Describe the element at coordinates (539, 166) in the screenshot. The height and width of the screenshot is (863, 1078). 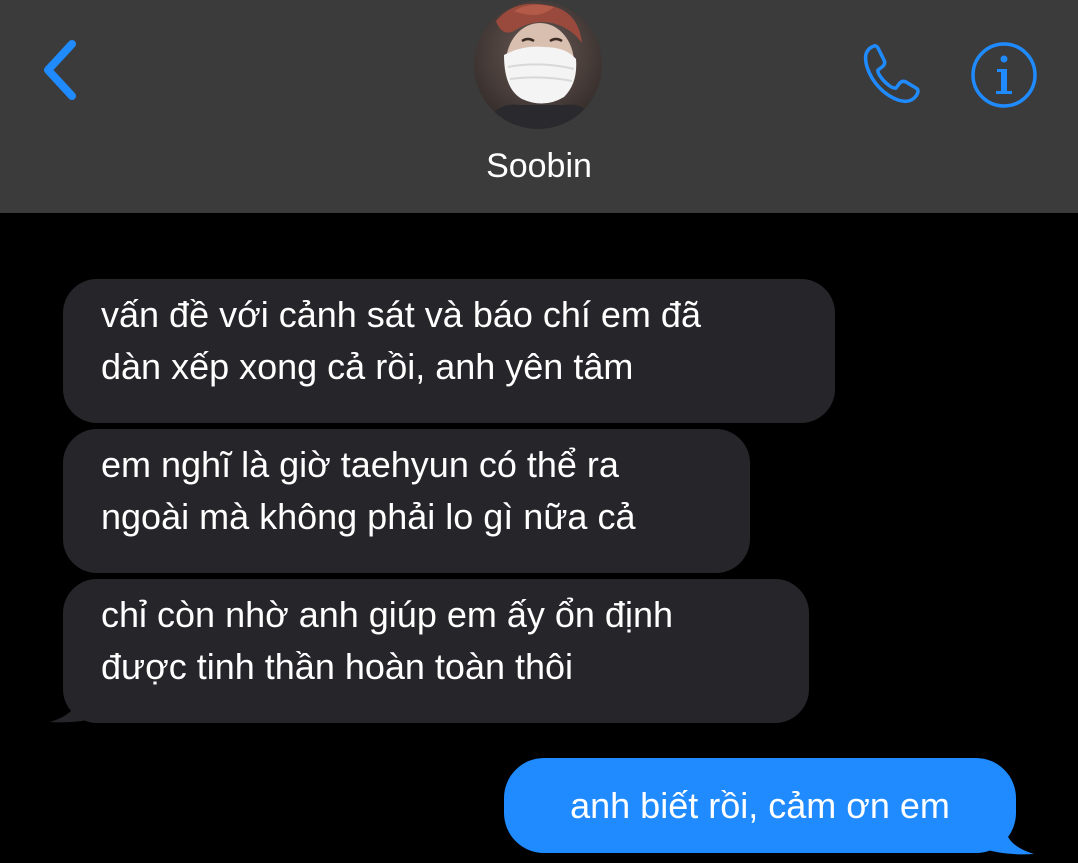
I see `contact-name: Soobin` at that location.